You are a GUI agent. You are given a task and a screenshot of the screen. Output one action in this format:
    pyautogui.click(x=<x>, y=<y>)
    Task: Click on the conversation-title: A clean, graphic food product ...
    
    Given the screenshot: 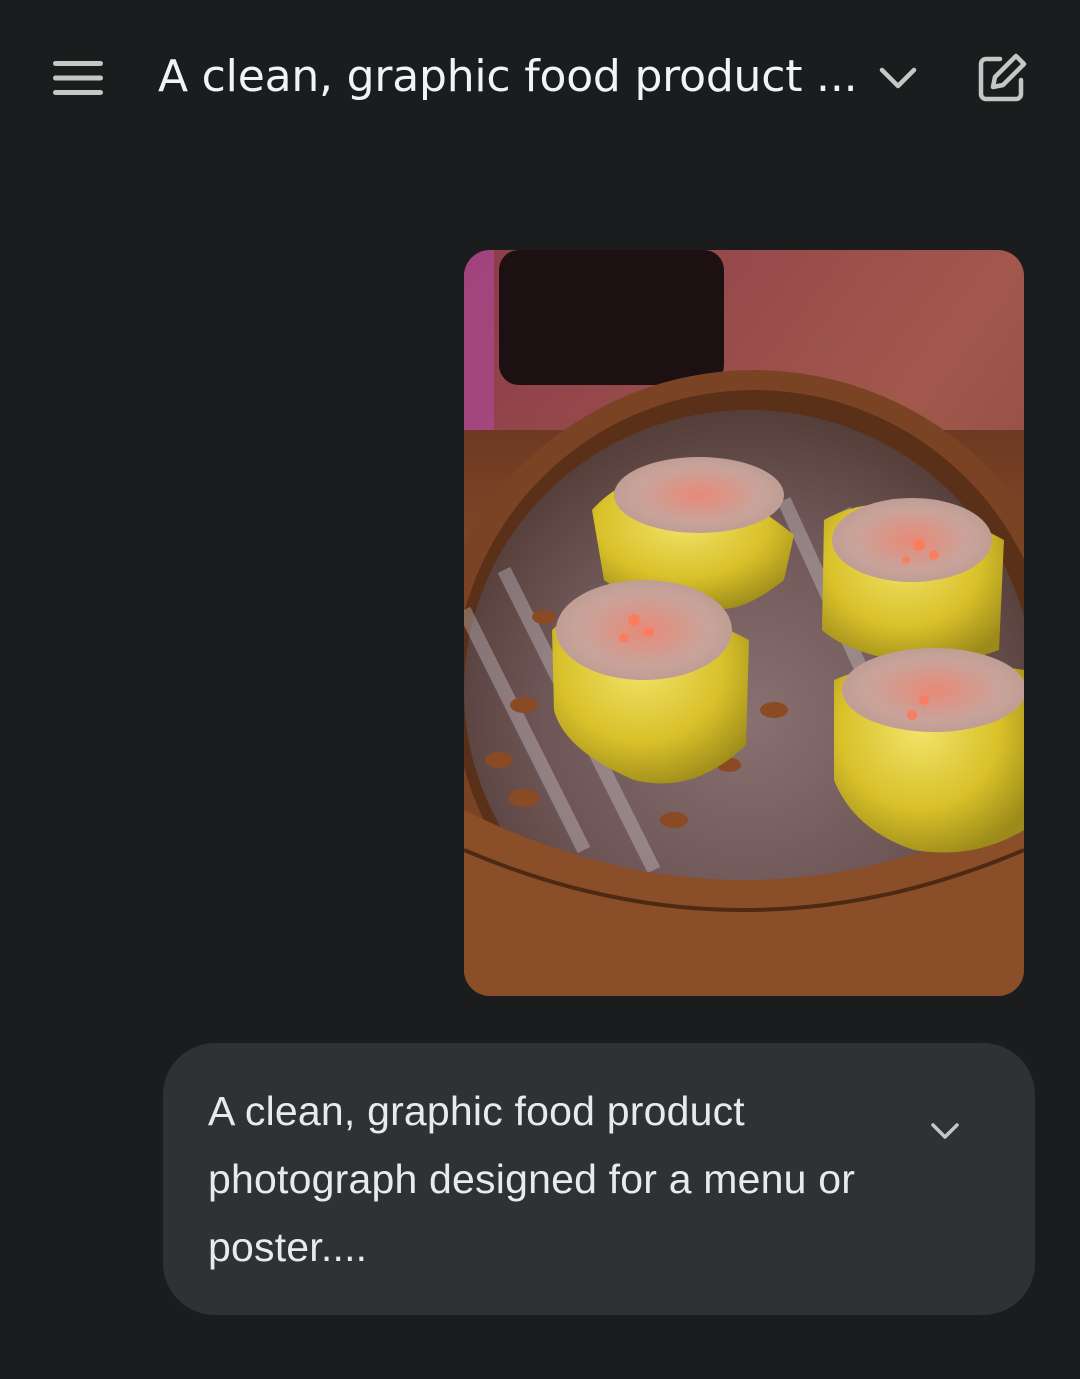 What is the action you would take?
    pyautogui.click(x=508, y=77)
    